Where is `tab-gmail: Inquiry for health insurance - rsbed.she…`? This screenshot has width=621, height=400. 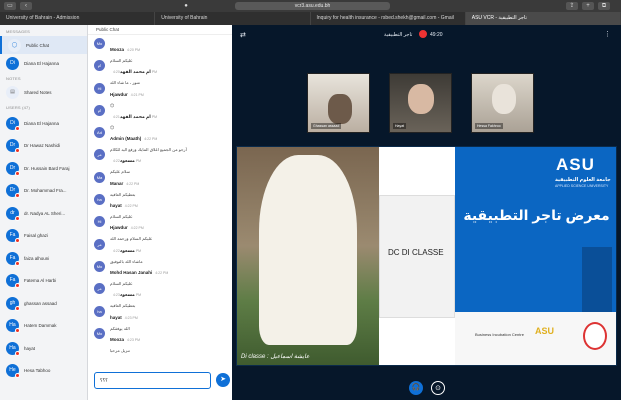
tab-gmail: Inquiry for health insurance - rsbed.she… is located at coordinates (388, 18).